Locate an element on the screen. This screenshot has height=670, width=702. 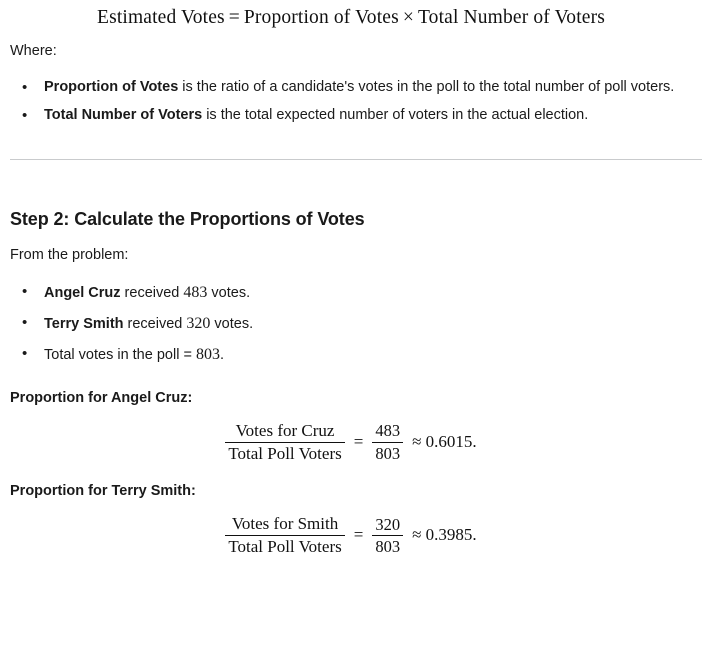
formula-rhs-proportion: Proportion of Votes is located at coordinates (321, 17).